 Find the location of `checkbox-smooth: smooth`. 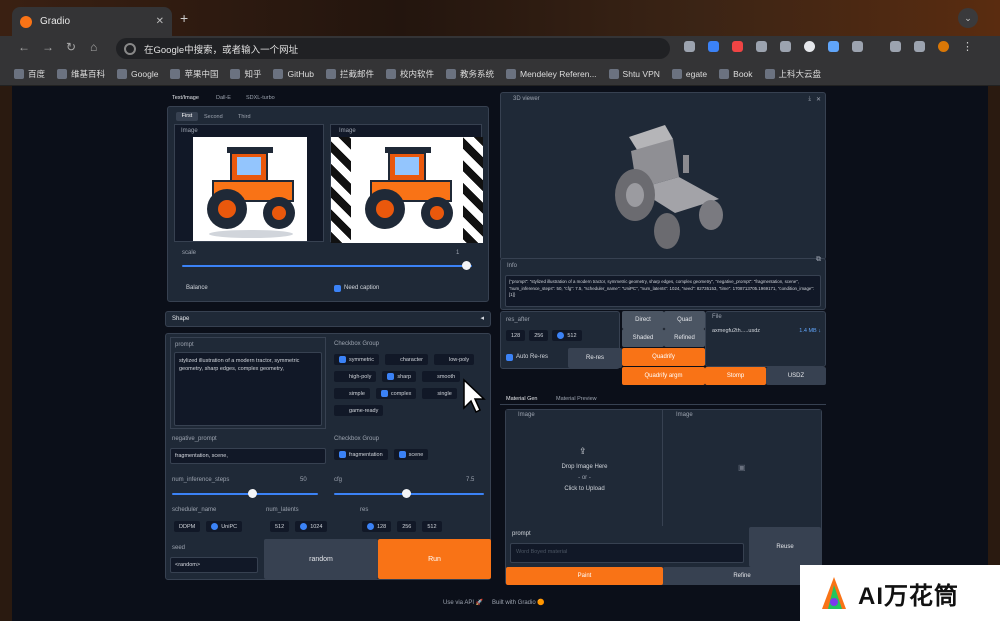

checkbox-smooth: smooth is located at coordinates (441, 376).